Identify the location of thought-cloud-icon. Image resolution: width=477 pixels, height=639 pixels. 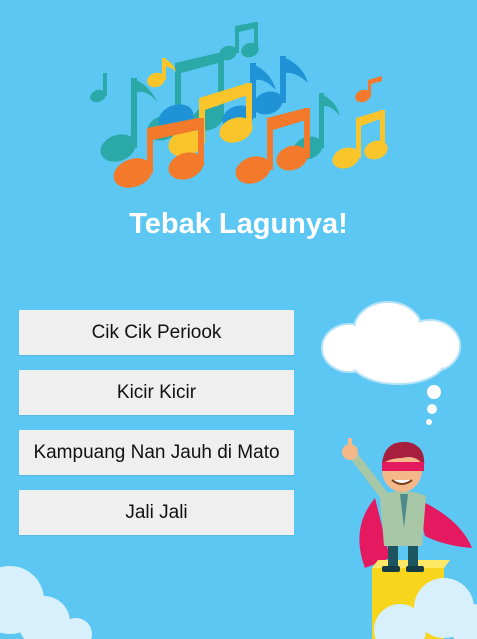
(391, 363).